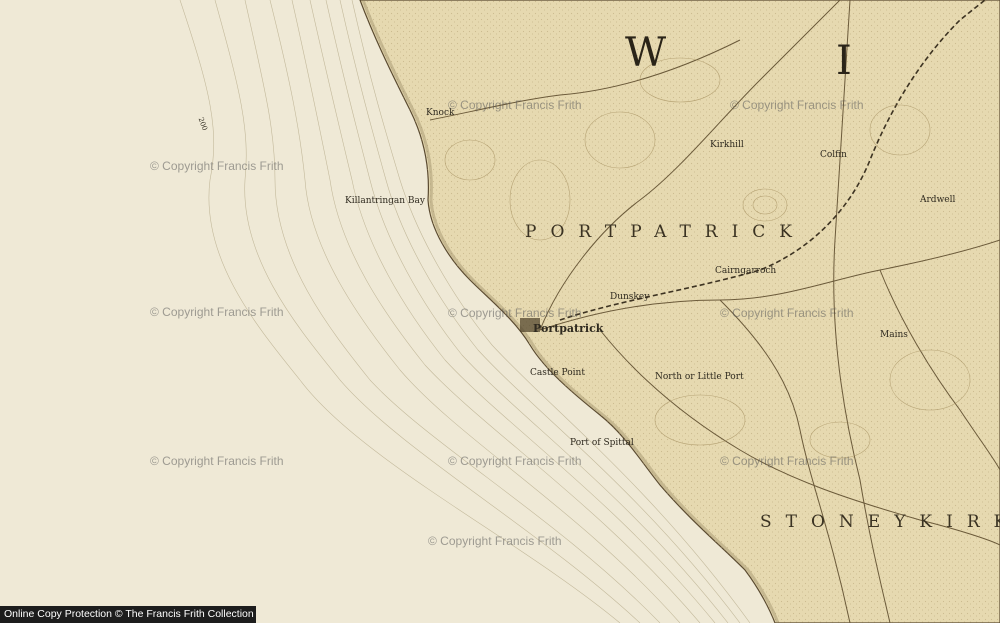 The width and height of the screenshot is (1000, 623). Describe the element at coordinates (515, 461) in the screenshot. I see `watermark-7: © Copyright Francis Frith` at that location.